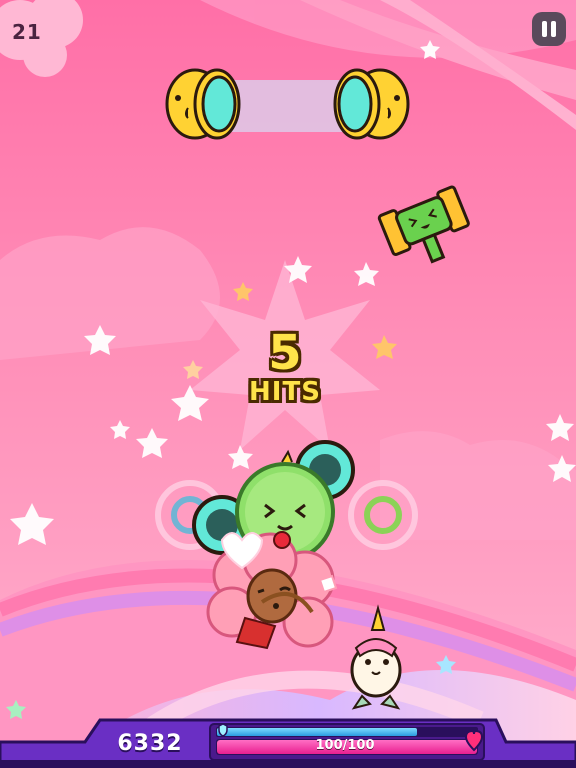 The width and height of the screenshot is (576, 768). I want to click on drum-obstacle, so click(287, 104).